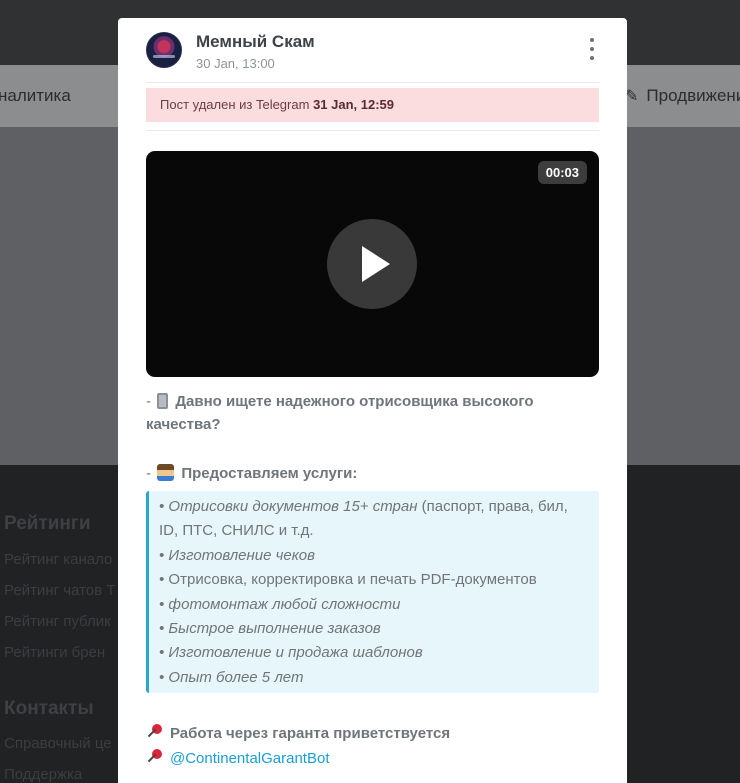 The width and height of the screenshot is (740, 783). Describe the element at coordinates (250, 758) in the screenshot. I see `bot-link: @ContinentalGarantBot` at that location.